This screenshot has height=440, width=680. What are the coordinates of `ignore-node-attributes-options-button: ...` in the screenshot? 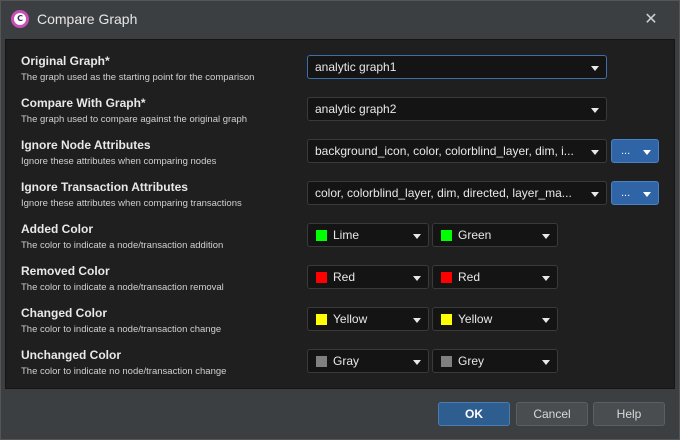 It's located at (635, 151).